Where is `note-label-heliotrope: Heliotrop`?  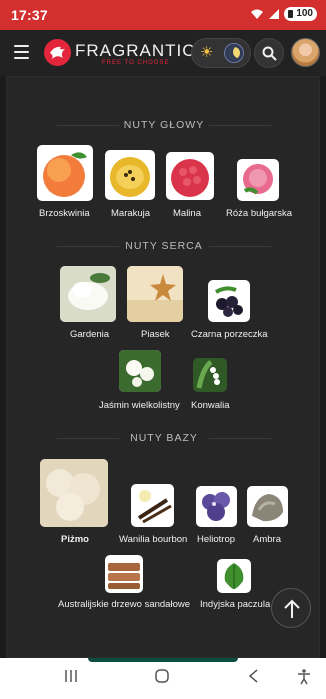
note-label-heliotrope: Heliotrop is located at coordinates (216, 539).